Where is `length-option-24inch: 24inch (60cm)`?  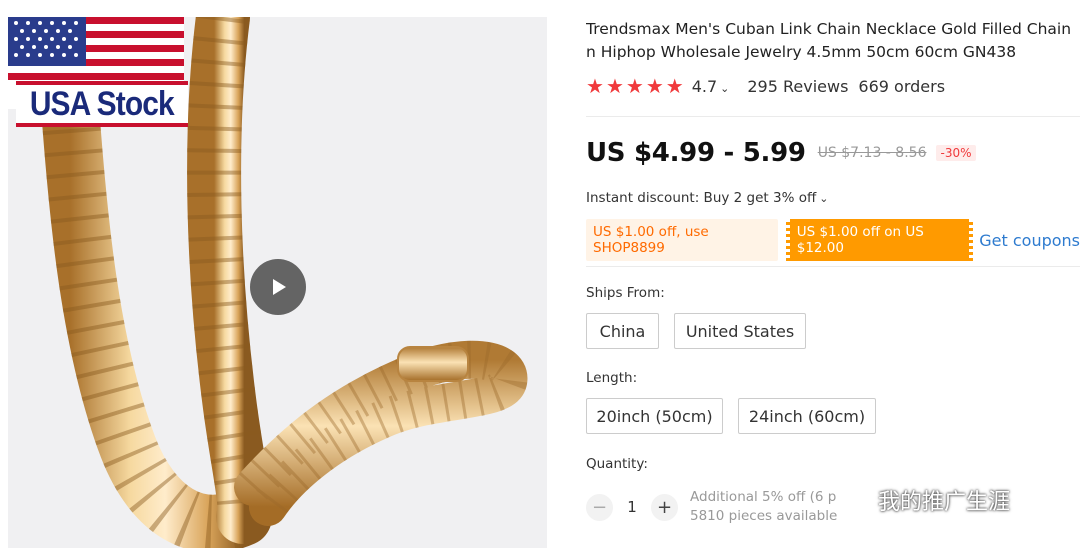
length-option-24inch: 24inch (60cm) is located at coordinates (807, 416).